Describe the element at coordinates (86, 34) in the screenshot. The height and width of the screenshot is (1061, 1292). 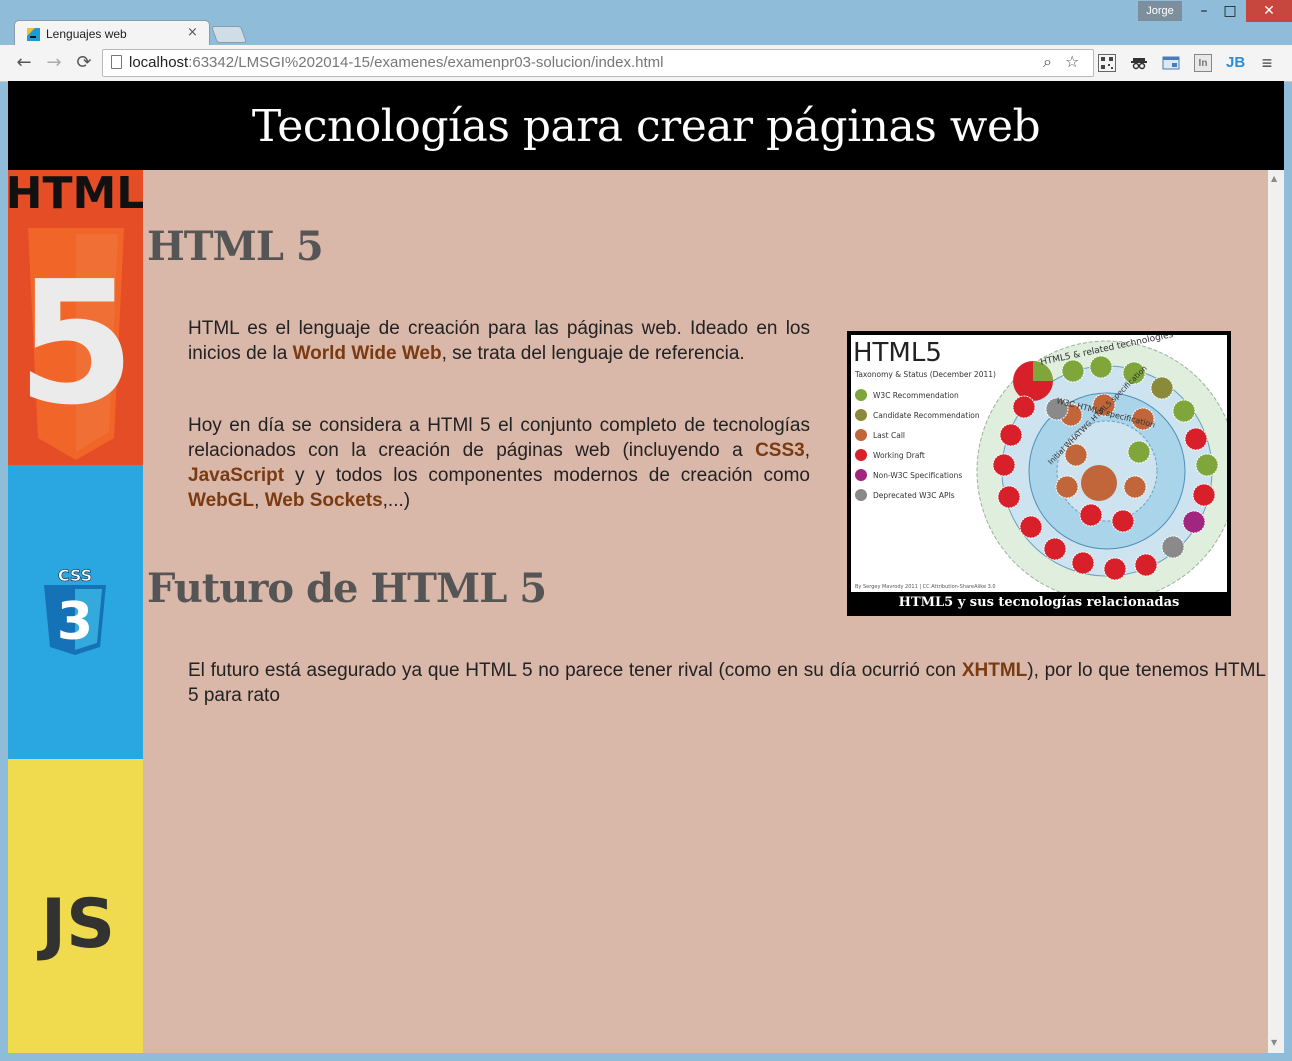
I see `tab-title: Lenguajes web` at that location.